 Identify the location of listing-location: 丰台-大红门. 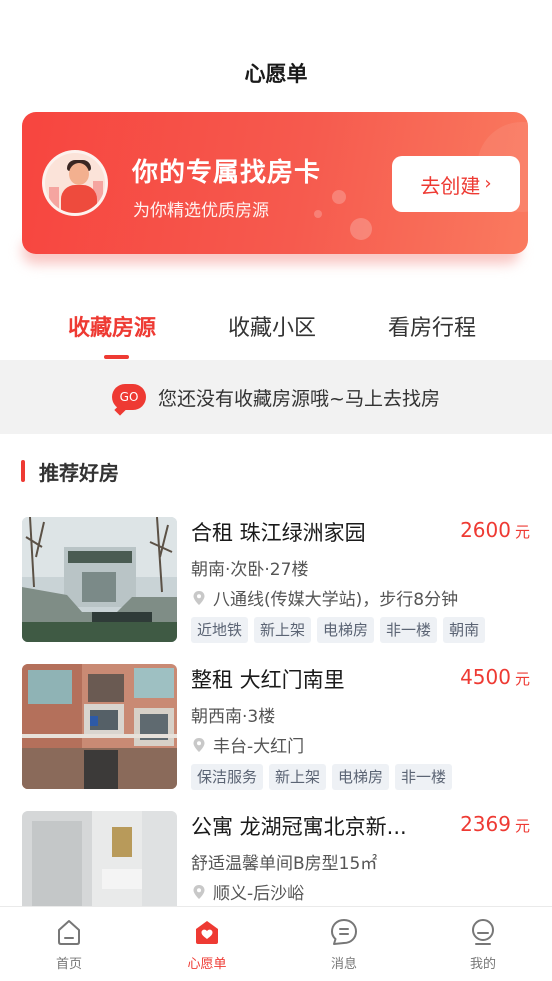
(247, 744).